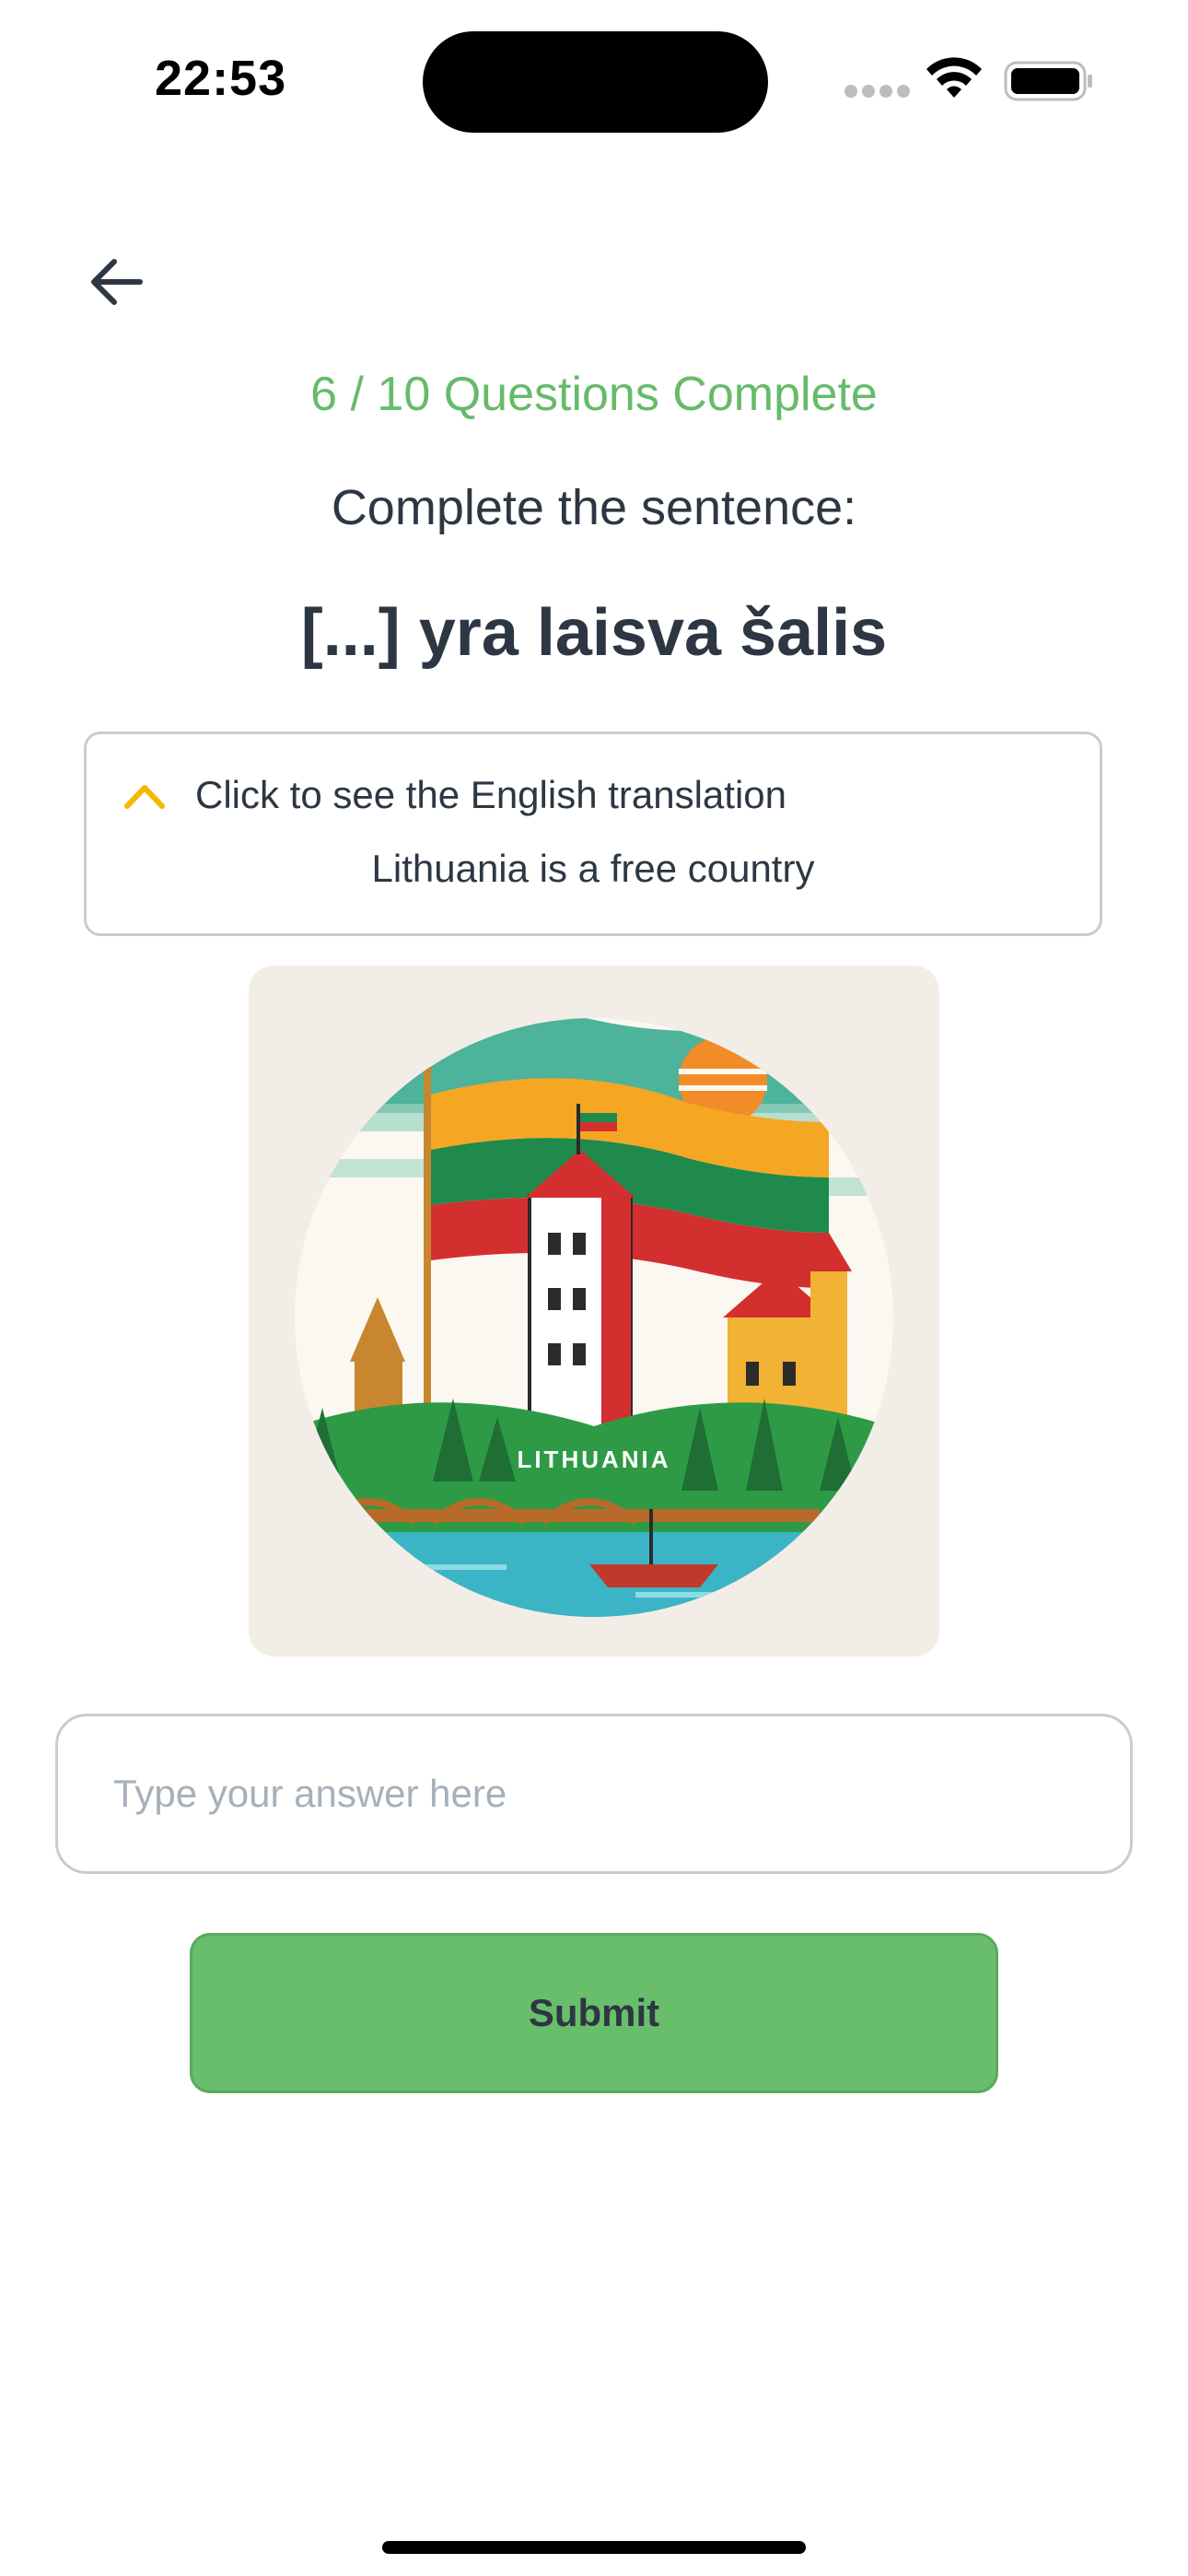 The image size is (1188, 2576). What do you see at coordinates (594, 395) in the screenshot?
I see `progress-text: 6 / 10 Questions Complete` at bounding box center [594, 395].